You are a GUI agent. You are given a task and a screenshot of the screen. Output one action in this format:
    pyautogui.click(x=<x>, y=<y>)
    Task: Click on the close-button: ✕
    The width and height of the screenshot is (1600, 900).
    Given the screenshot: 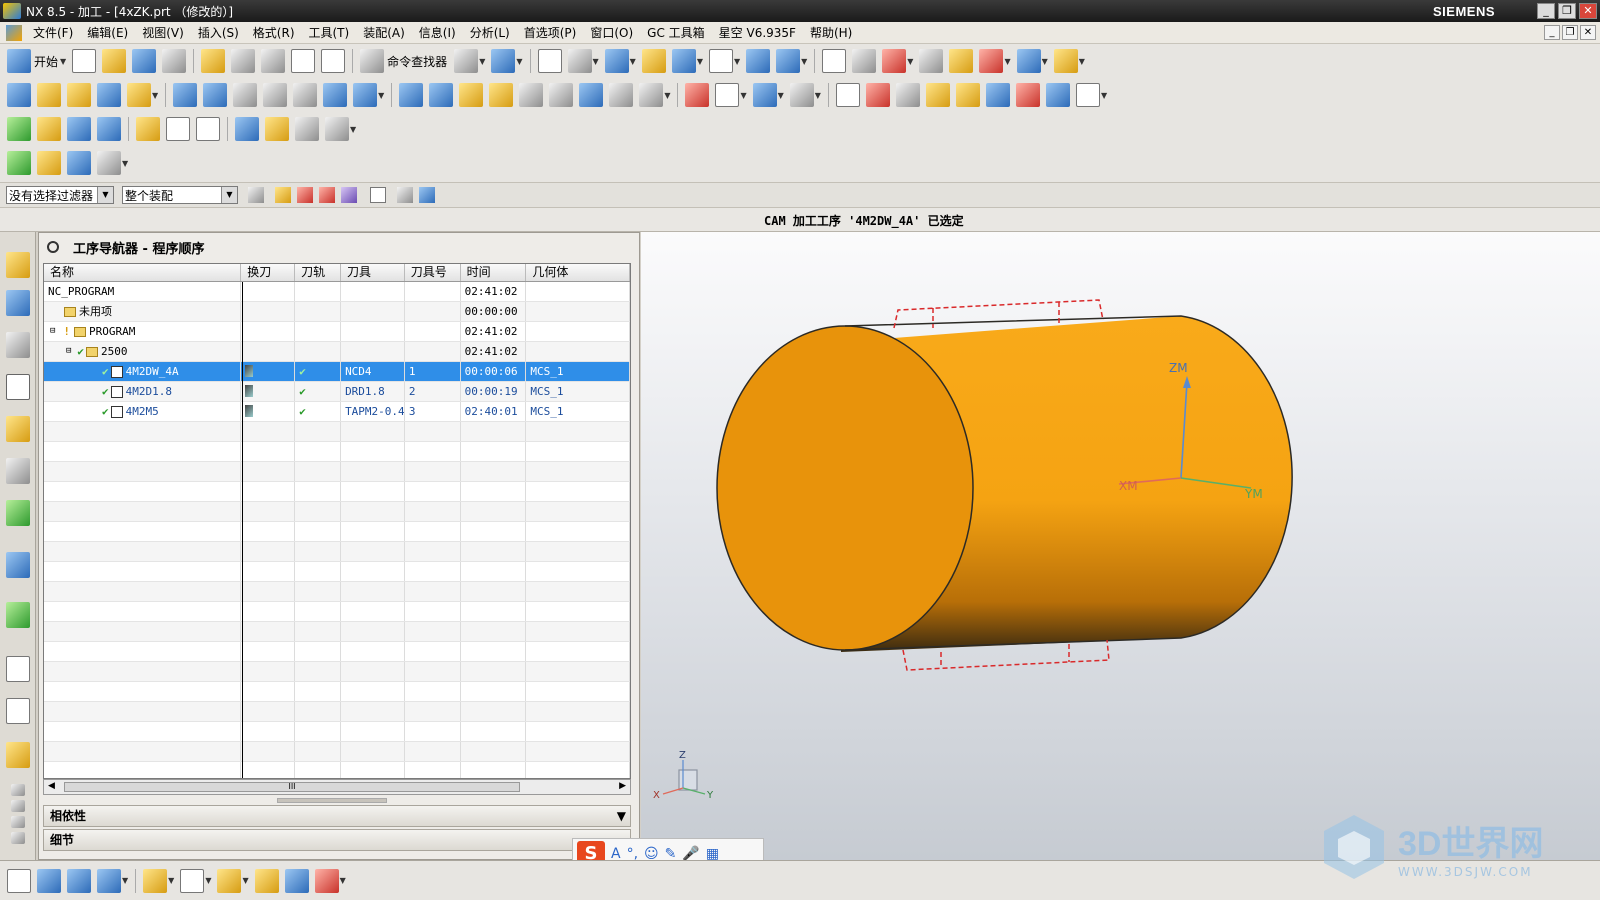 What is the action you would take?
    pyautogui.click(x=1588, y=11)
    